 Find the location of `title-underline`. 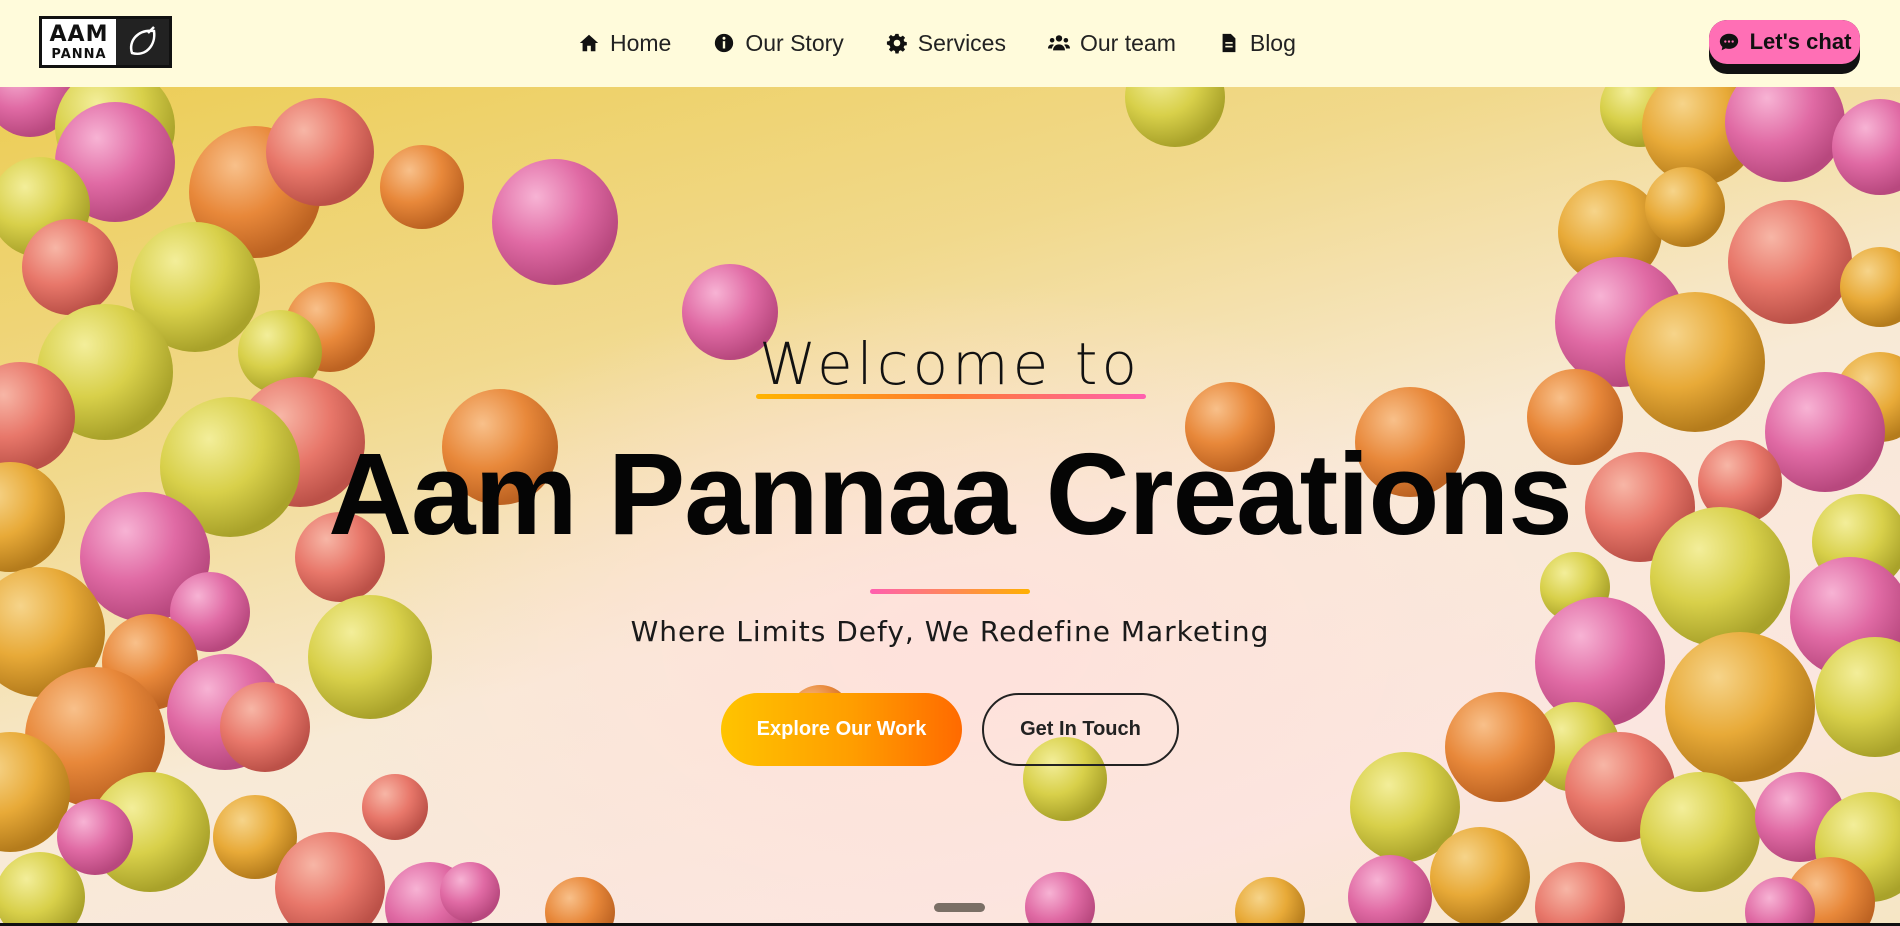

title-underline is located at coordinates (950, 591).